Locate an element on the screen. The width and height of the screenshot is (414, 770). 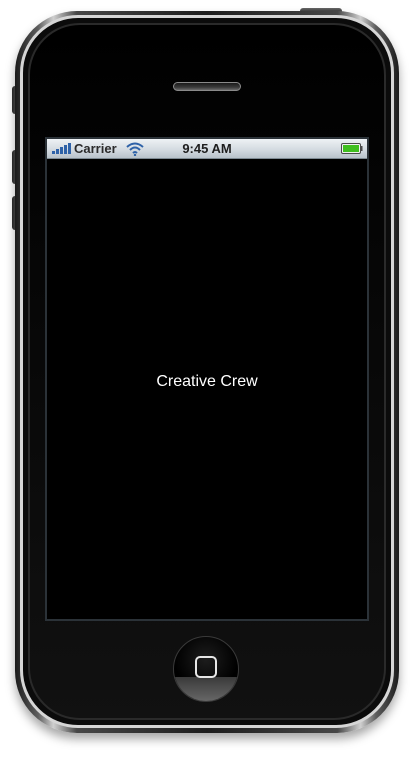
home-button is located at coordinates (206, 669).